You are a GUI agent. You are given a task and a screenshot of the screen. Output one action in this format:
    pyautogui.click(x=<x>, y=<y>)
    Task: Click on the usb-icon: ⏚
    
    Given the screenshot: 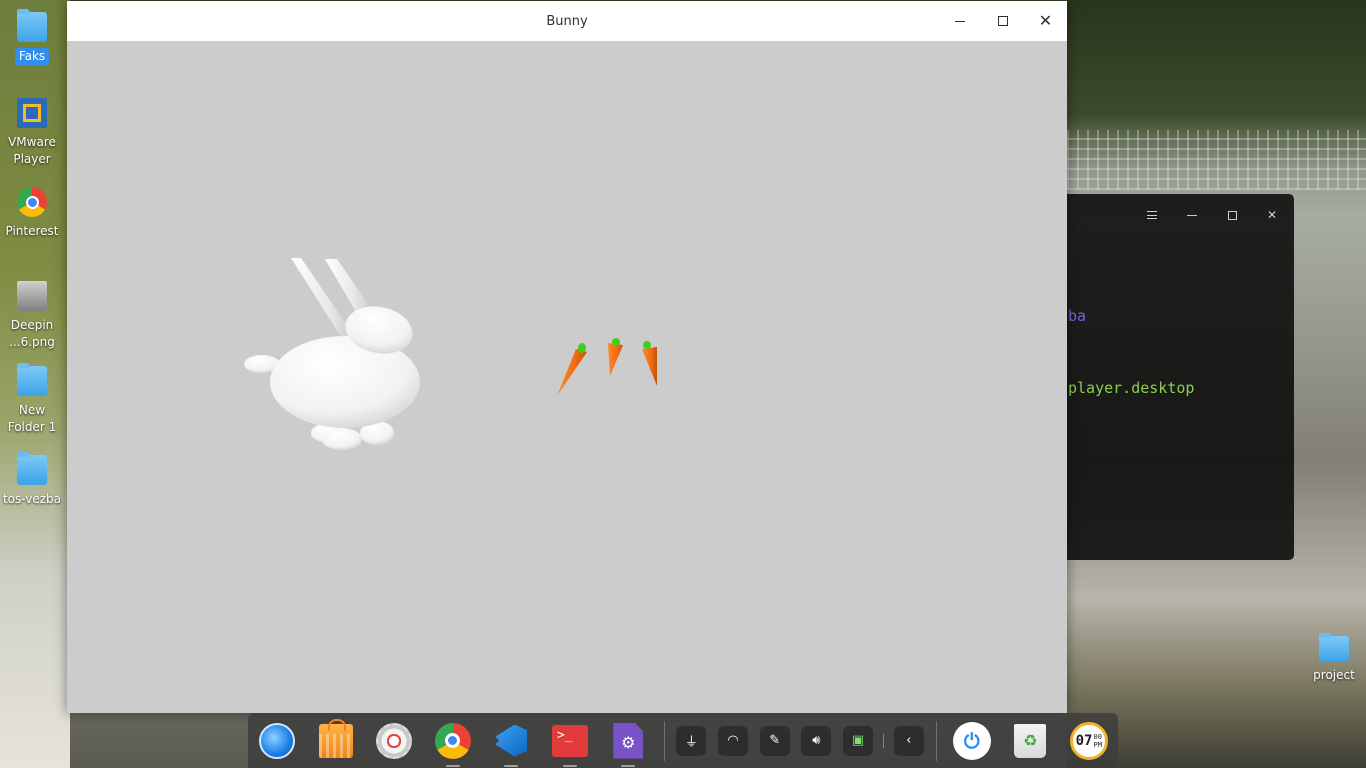 What is the action you would take?
    pyautogui.click(x=691, y=740)
    